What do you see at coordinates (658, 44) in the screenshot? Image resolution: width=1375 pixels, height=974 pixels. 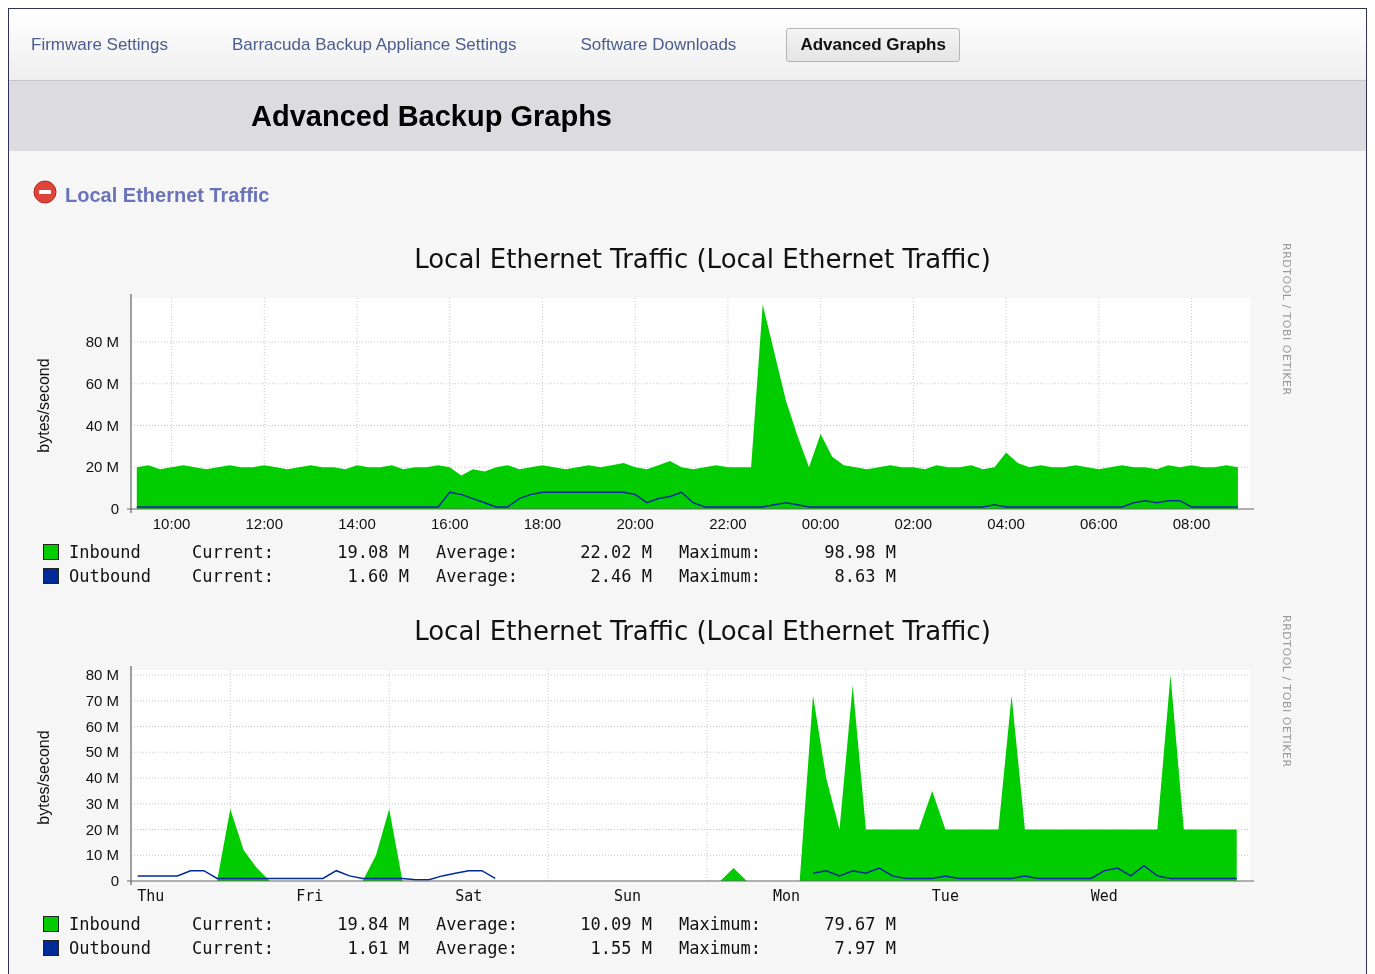 I see `nav-tab: Software Downloads` at bounding box center [658, 44].